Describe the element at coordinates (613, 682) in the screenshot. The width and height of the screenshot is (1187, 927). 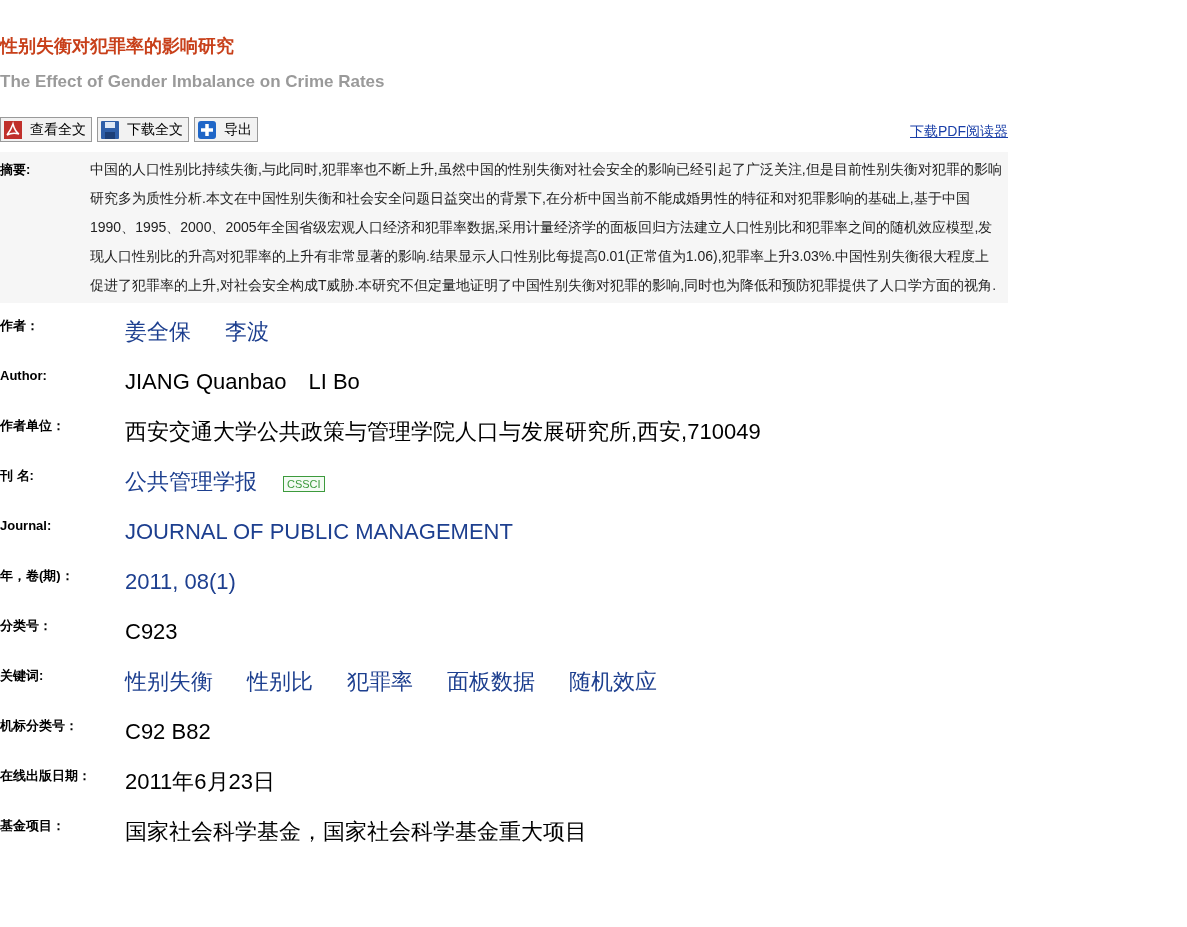
I see `value-link: 随机效应` at that location.